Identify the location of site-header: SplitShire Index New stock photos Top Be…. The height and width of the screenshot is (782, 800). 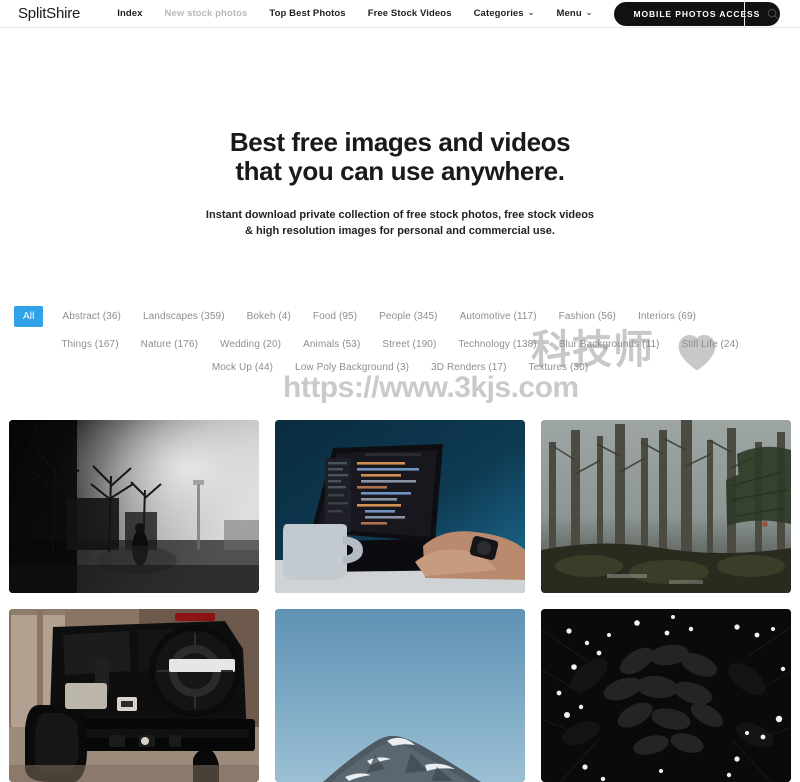
(400, 14).